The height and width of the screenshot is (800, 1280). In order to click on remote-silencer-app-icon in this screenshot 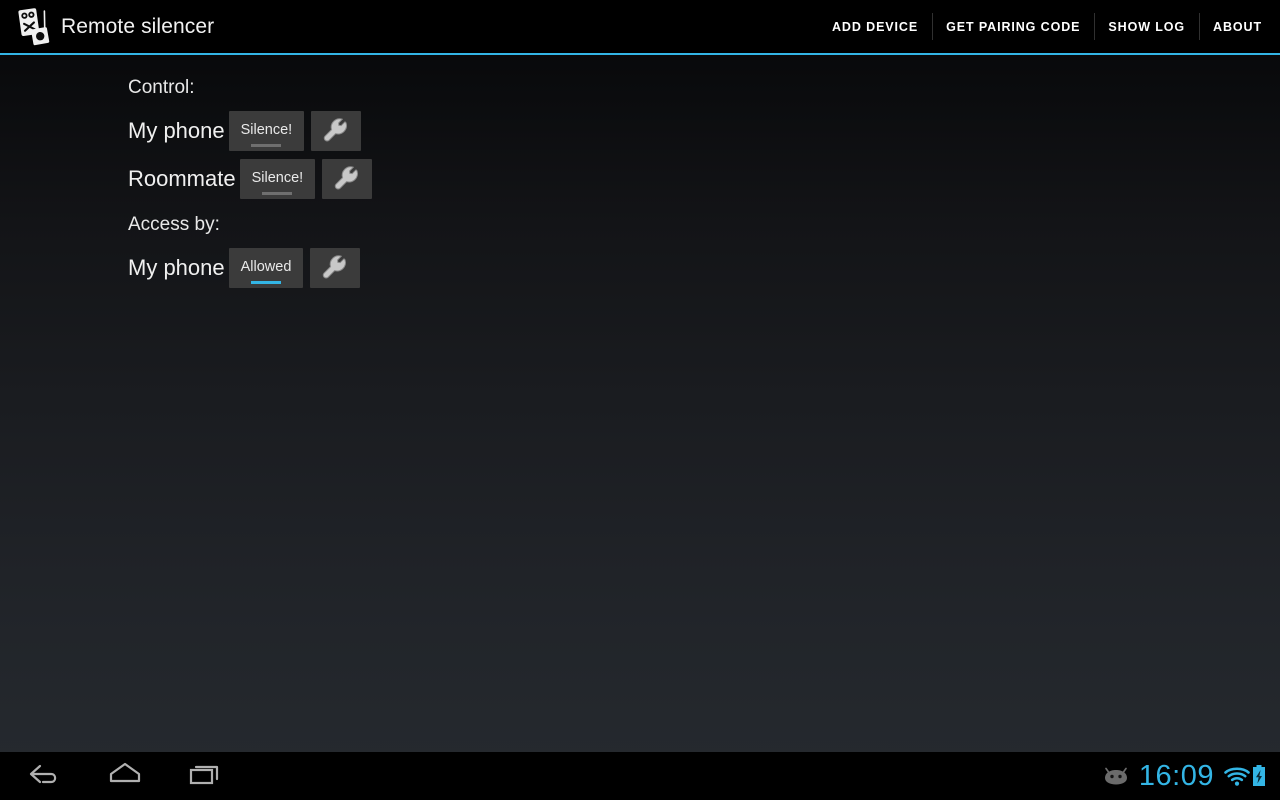, I will do `click(34, 27)`.